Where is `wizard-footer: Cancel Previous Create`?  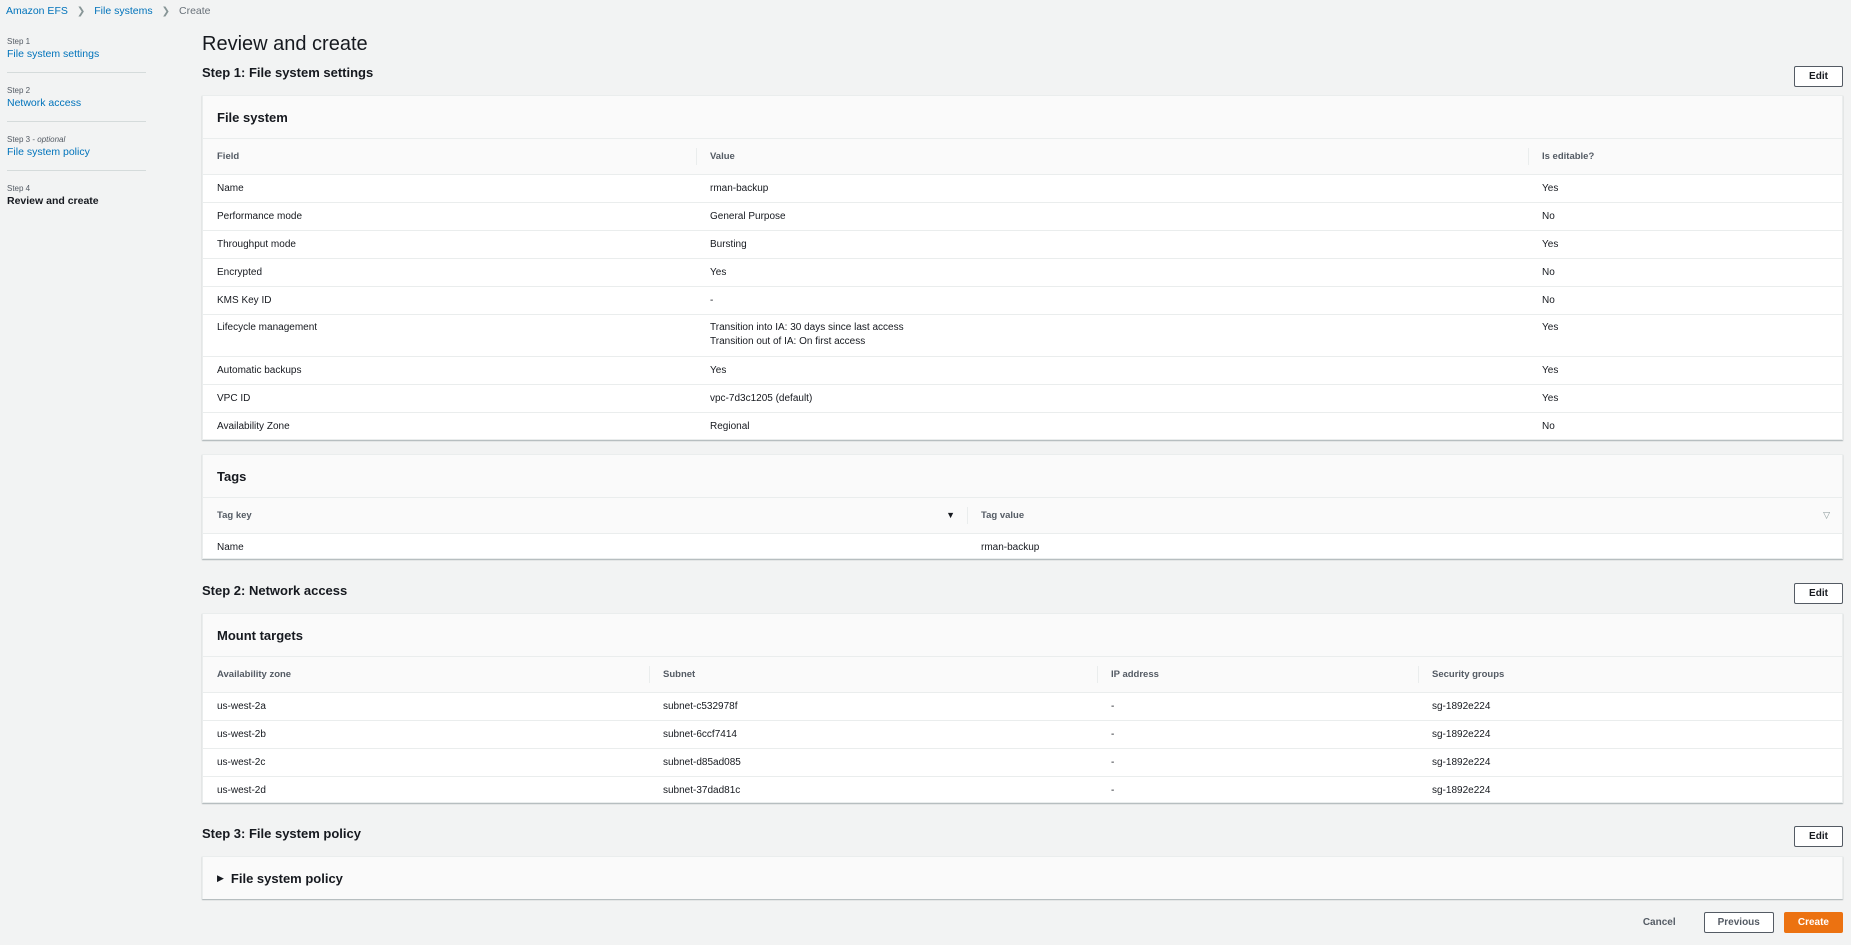 wizard-footer: Cancel Previous Create is located at coordinates (1734, 922).